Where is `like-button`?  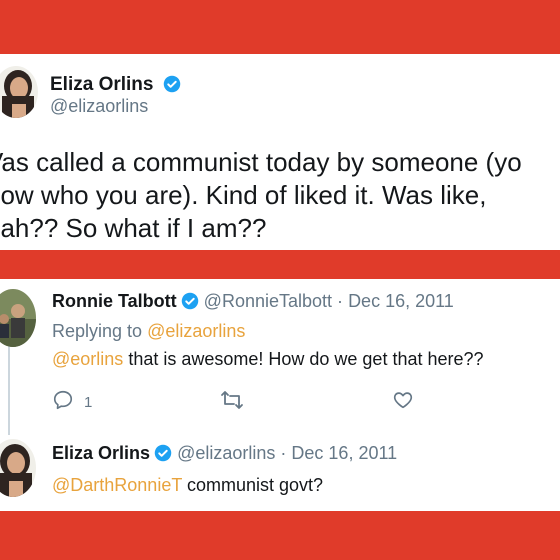
like-button is located at coordinates (403, 402).